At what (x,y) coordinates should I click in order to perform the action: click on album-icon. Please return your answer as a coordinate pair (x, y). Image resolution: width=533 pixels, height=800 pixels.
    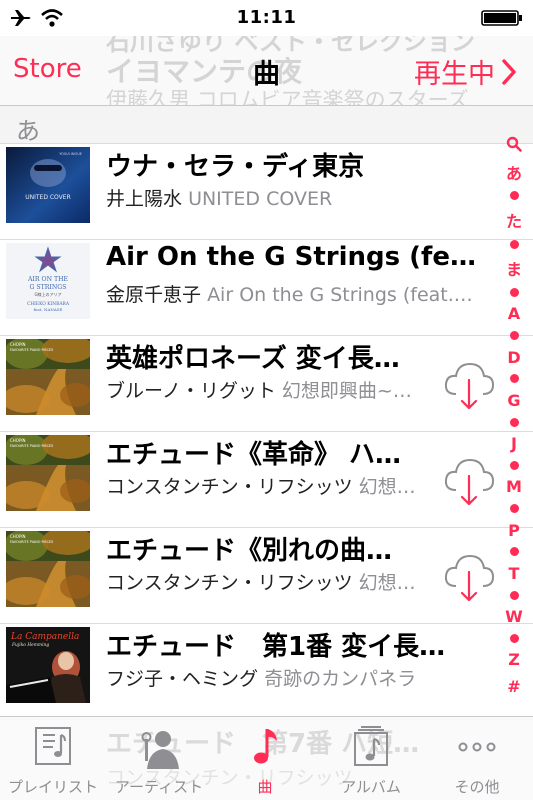
    Looking at the image, I should click on (371, 746).